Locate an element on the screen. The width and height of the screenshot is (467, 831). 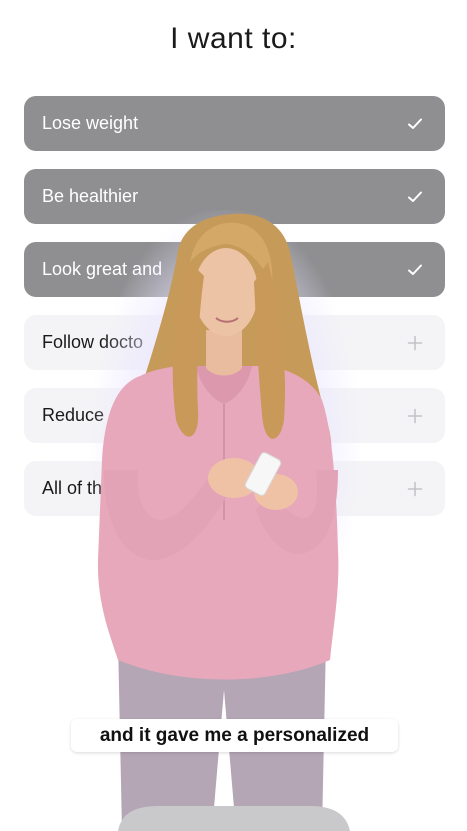
option-follow-doctor: Follow docto is located at coordinates (234, 342).